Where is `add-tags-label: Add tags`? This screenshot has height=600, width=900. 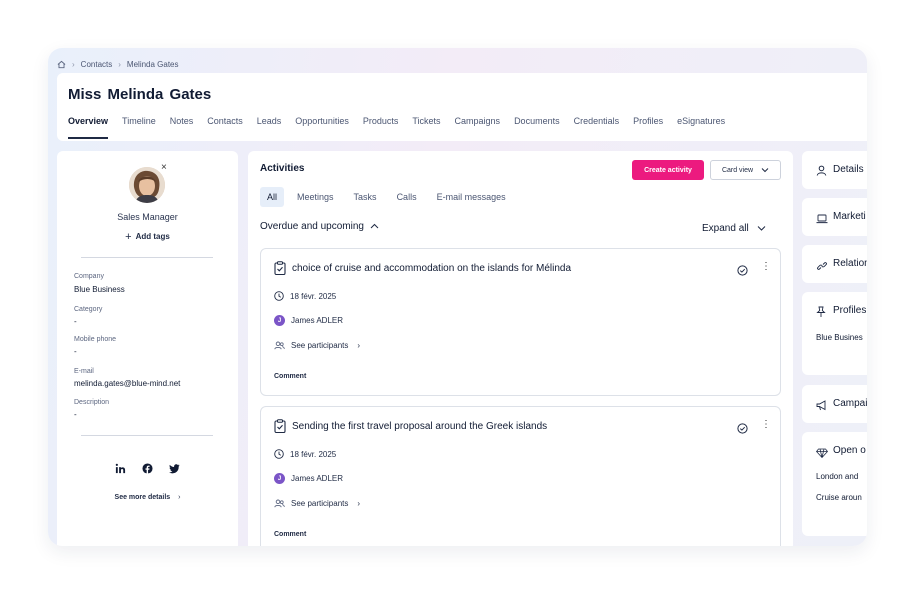 add-tags-label: Add tags is located at coordinates (152, 236).